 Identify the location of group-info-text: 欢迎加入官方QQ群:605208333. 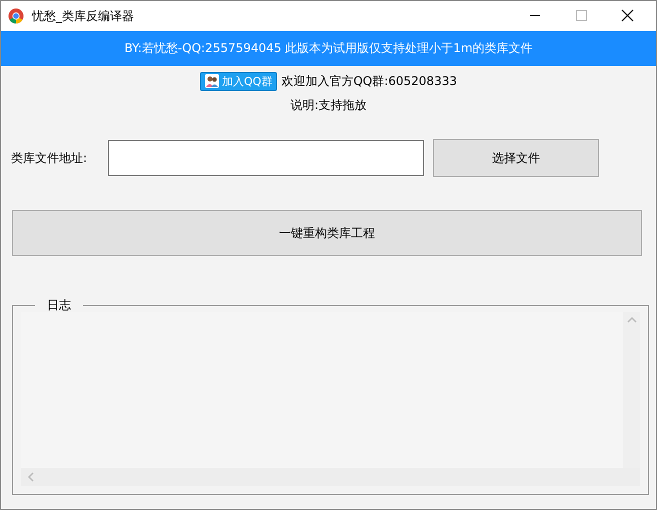
(369, 81).